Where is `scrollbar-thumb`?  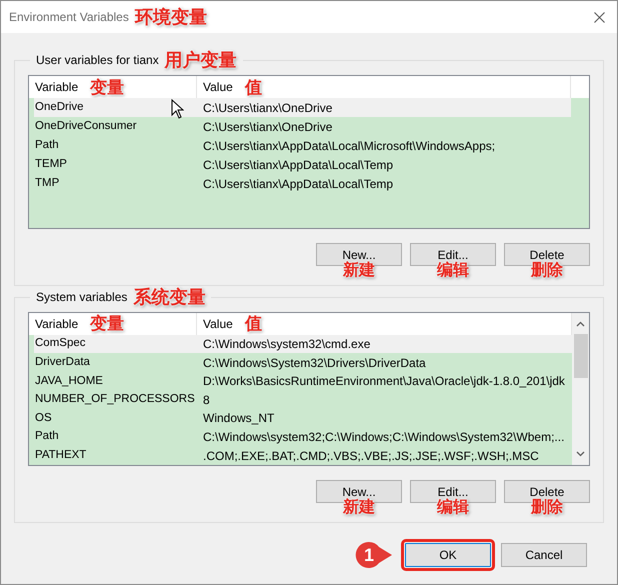 scrollbar-thumb is located at coordinates (581, 356).